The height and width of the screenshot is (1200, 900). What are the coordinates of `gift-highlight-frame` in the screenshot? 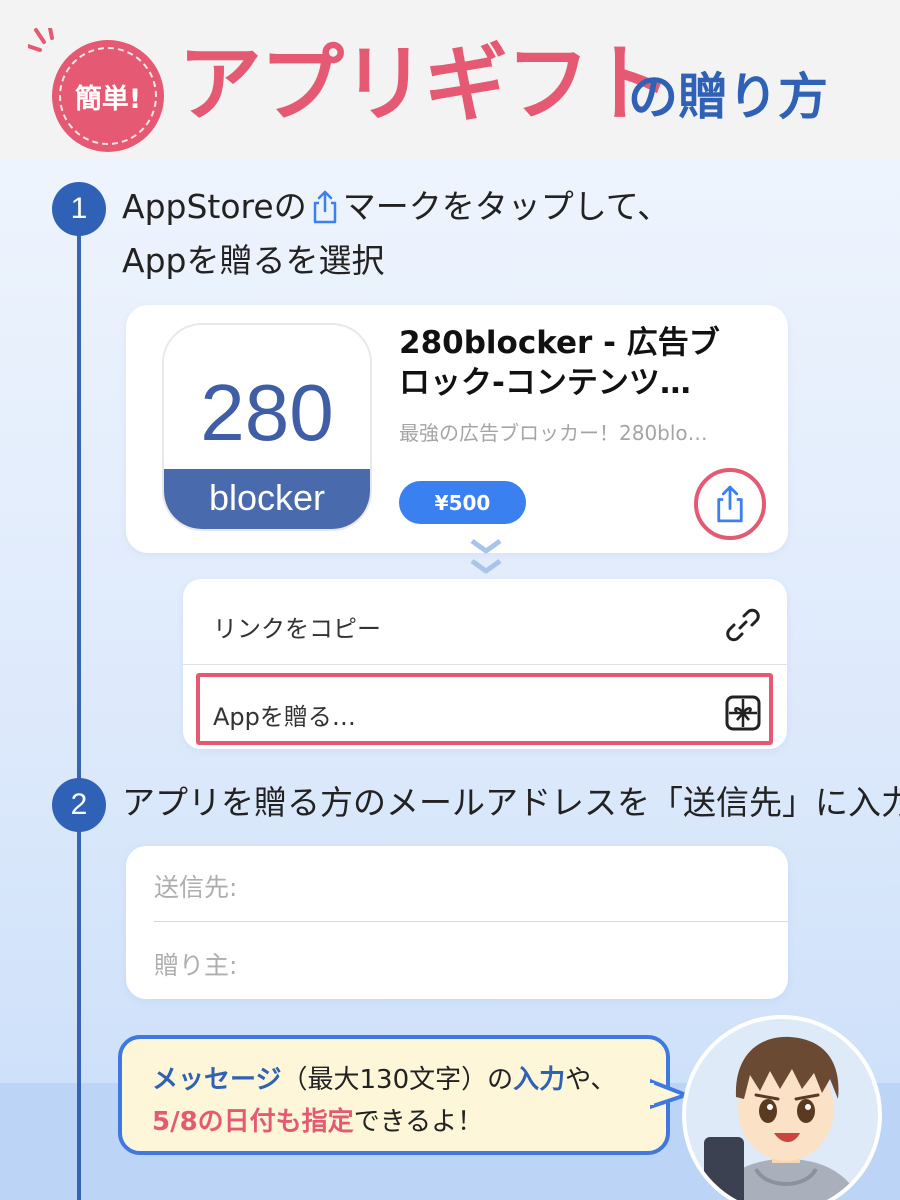 It's located at (484, 709).